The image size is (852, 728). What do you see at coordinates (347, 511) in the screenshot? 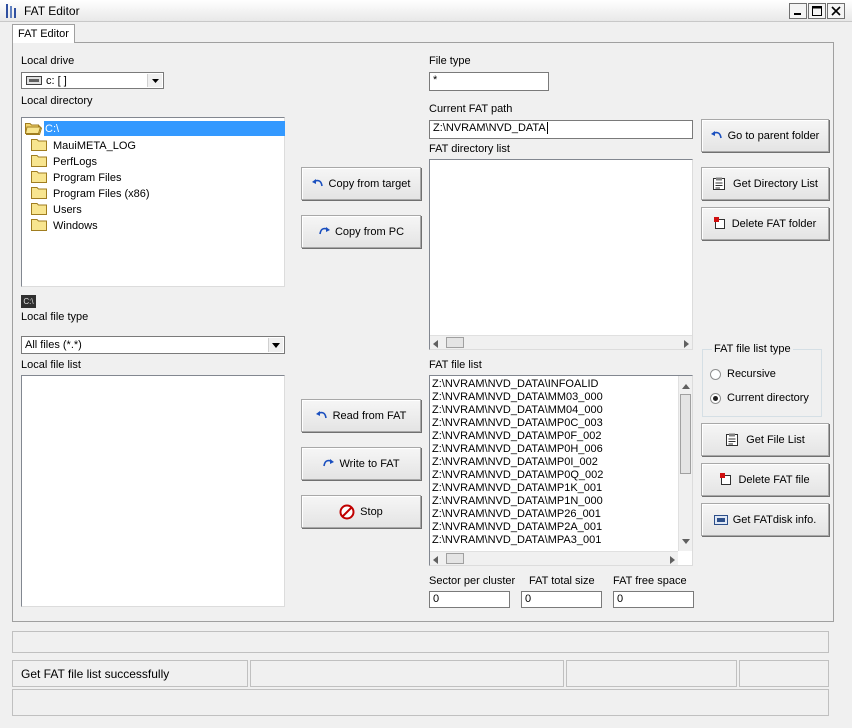
I see `stop-icon` at bounding box center [347, 511].